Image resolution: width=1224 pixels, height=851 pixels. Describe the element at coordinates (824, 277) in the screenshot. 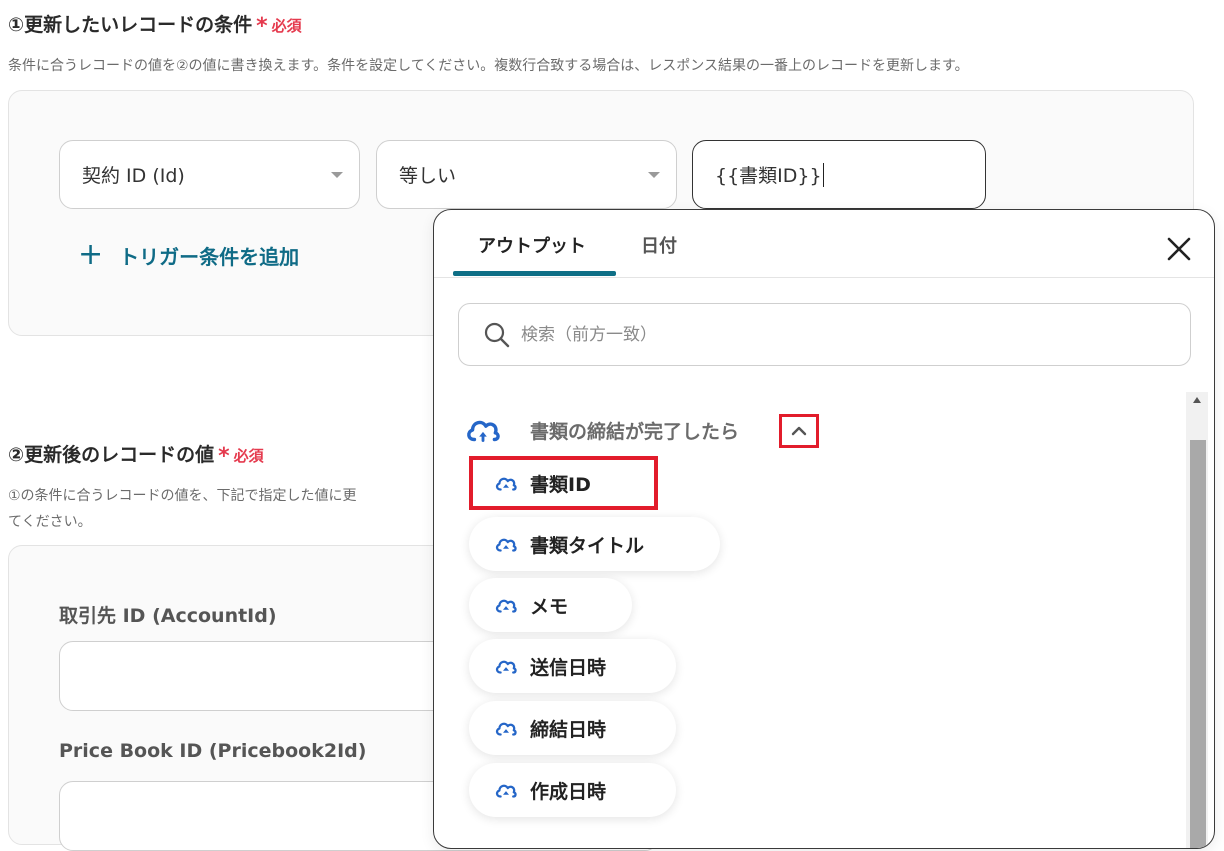

I see `tab-divider` at that location.